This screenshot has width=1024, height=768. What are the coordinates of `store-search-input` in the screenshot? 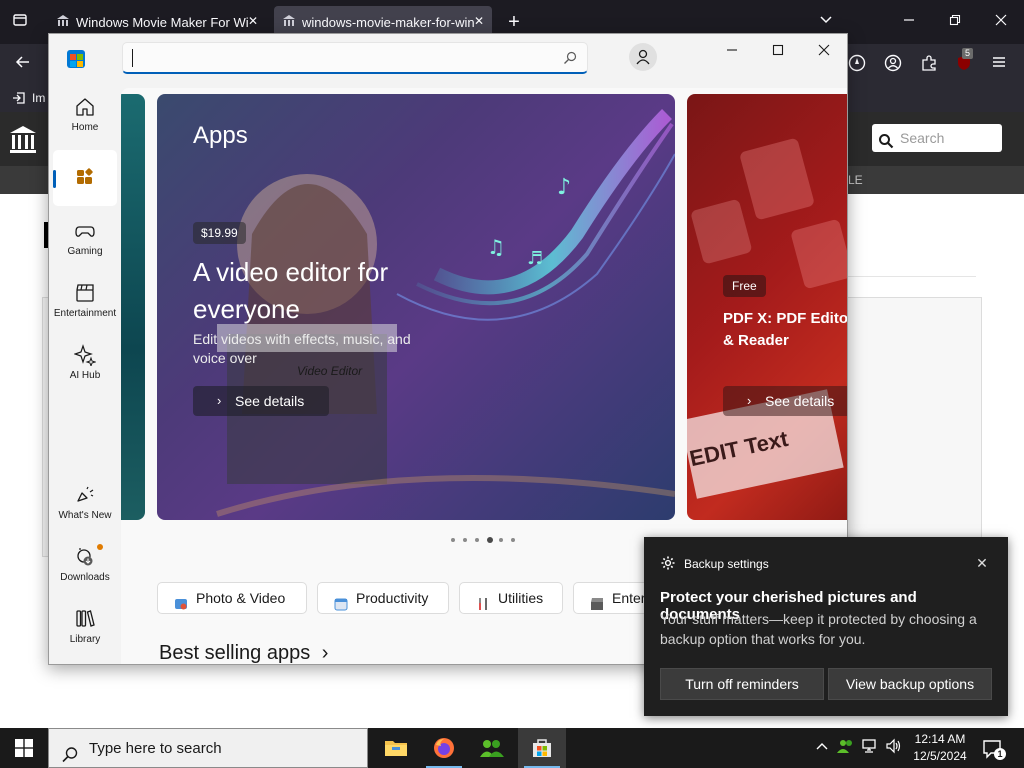 It's located at (355, 58).